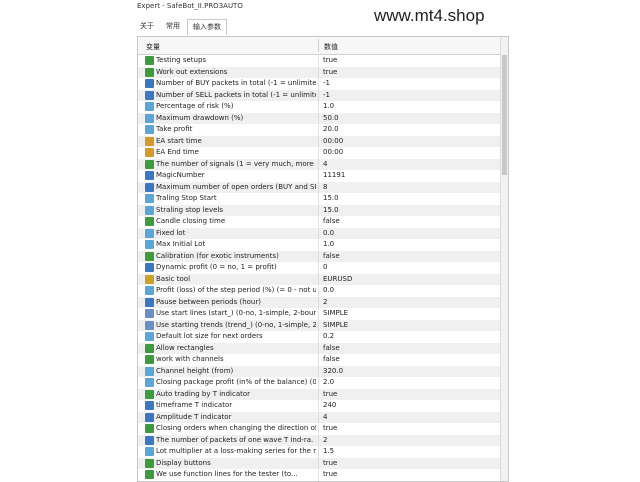 The width and height of the screenshot is (640, 482). What do you see at coordinates (319, 279) in the screenshot?
I see `table-row: Basic tool EURUSD` at bounding box center [319, 279].